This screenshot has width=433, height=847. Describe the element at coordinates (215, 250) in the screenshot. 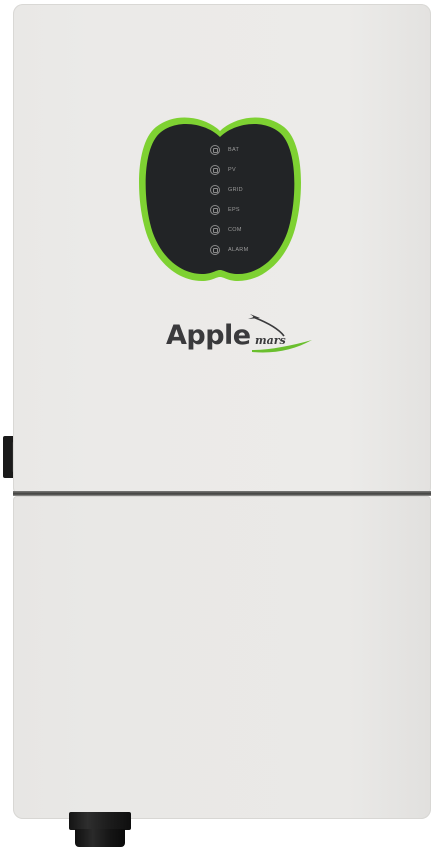

I see `alarm-warning-icon` at that location.